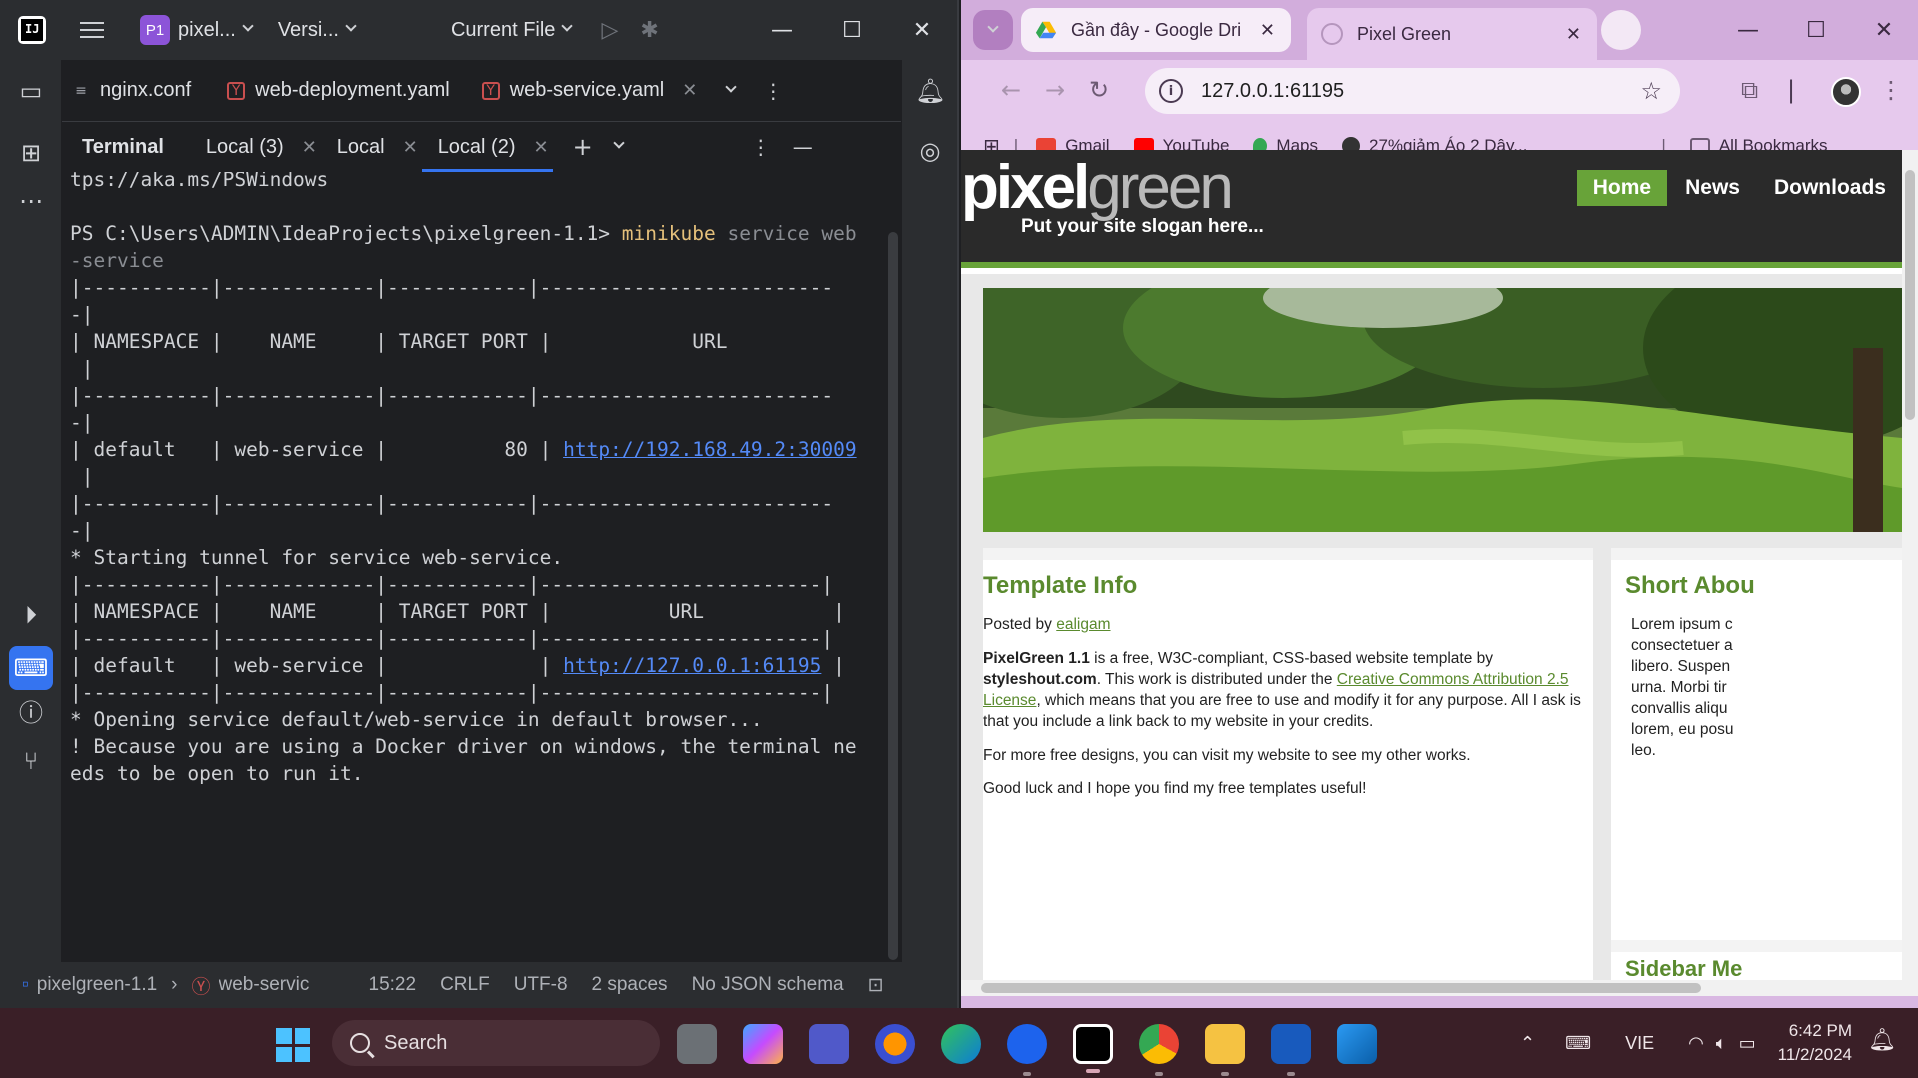 Image resolution: width=1918 pixels, height=1078 pixels. I want to click on hide-panel-icon: —, so click(803, 147).